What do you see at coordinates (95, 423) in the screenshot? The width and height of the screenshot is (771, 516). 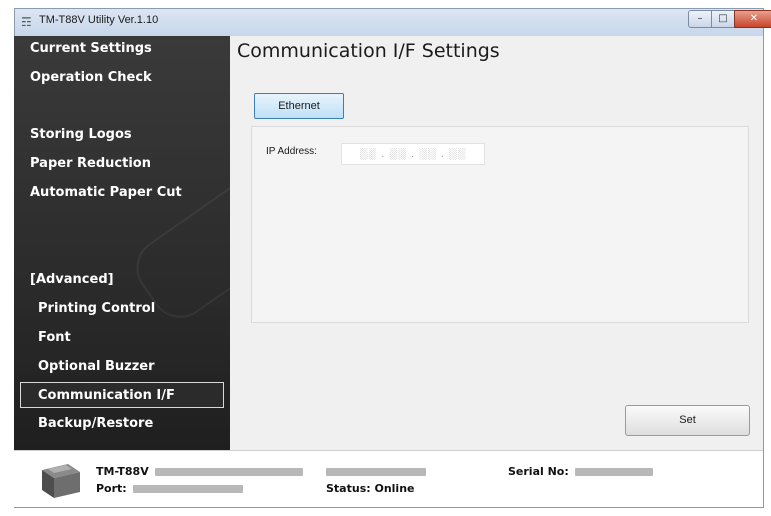 I see `sidebar-item-backup-restore: Backup/Restore` at bounding box center [95, 423].